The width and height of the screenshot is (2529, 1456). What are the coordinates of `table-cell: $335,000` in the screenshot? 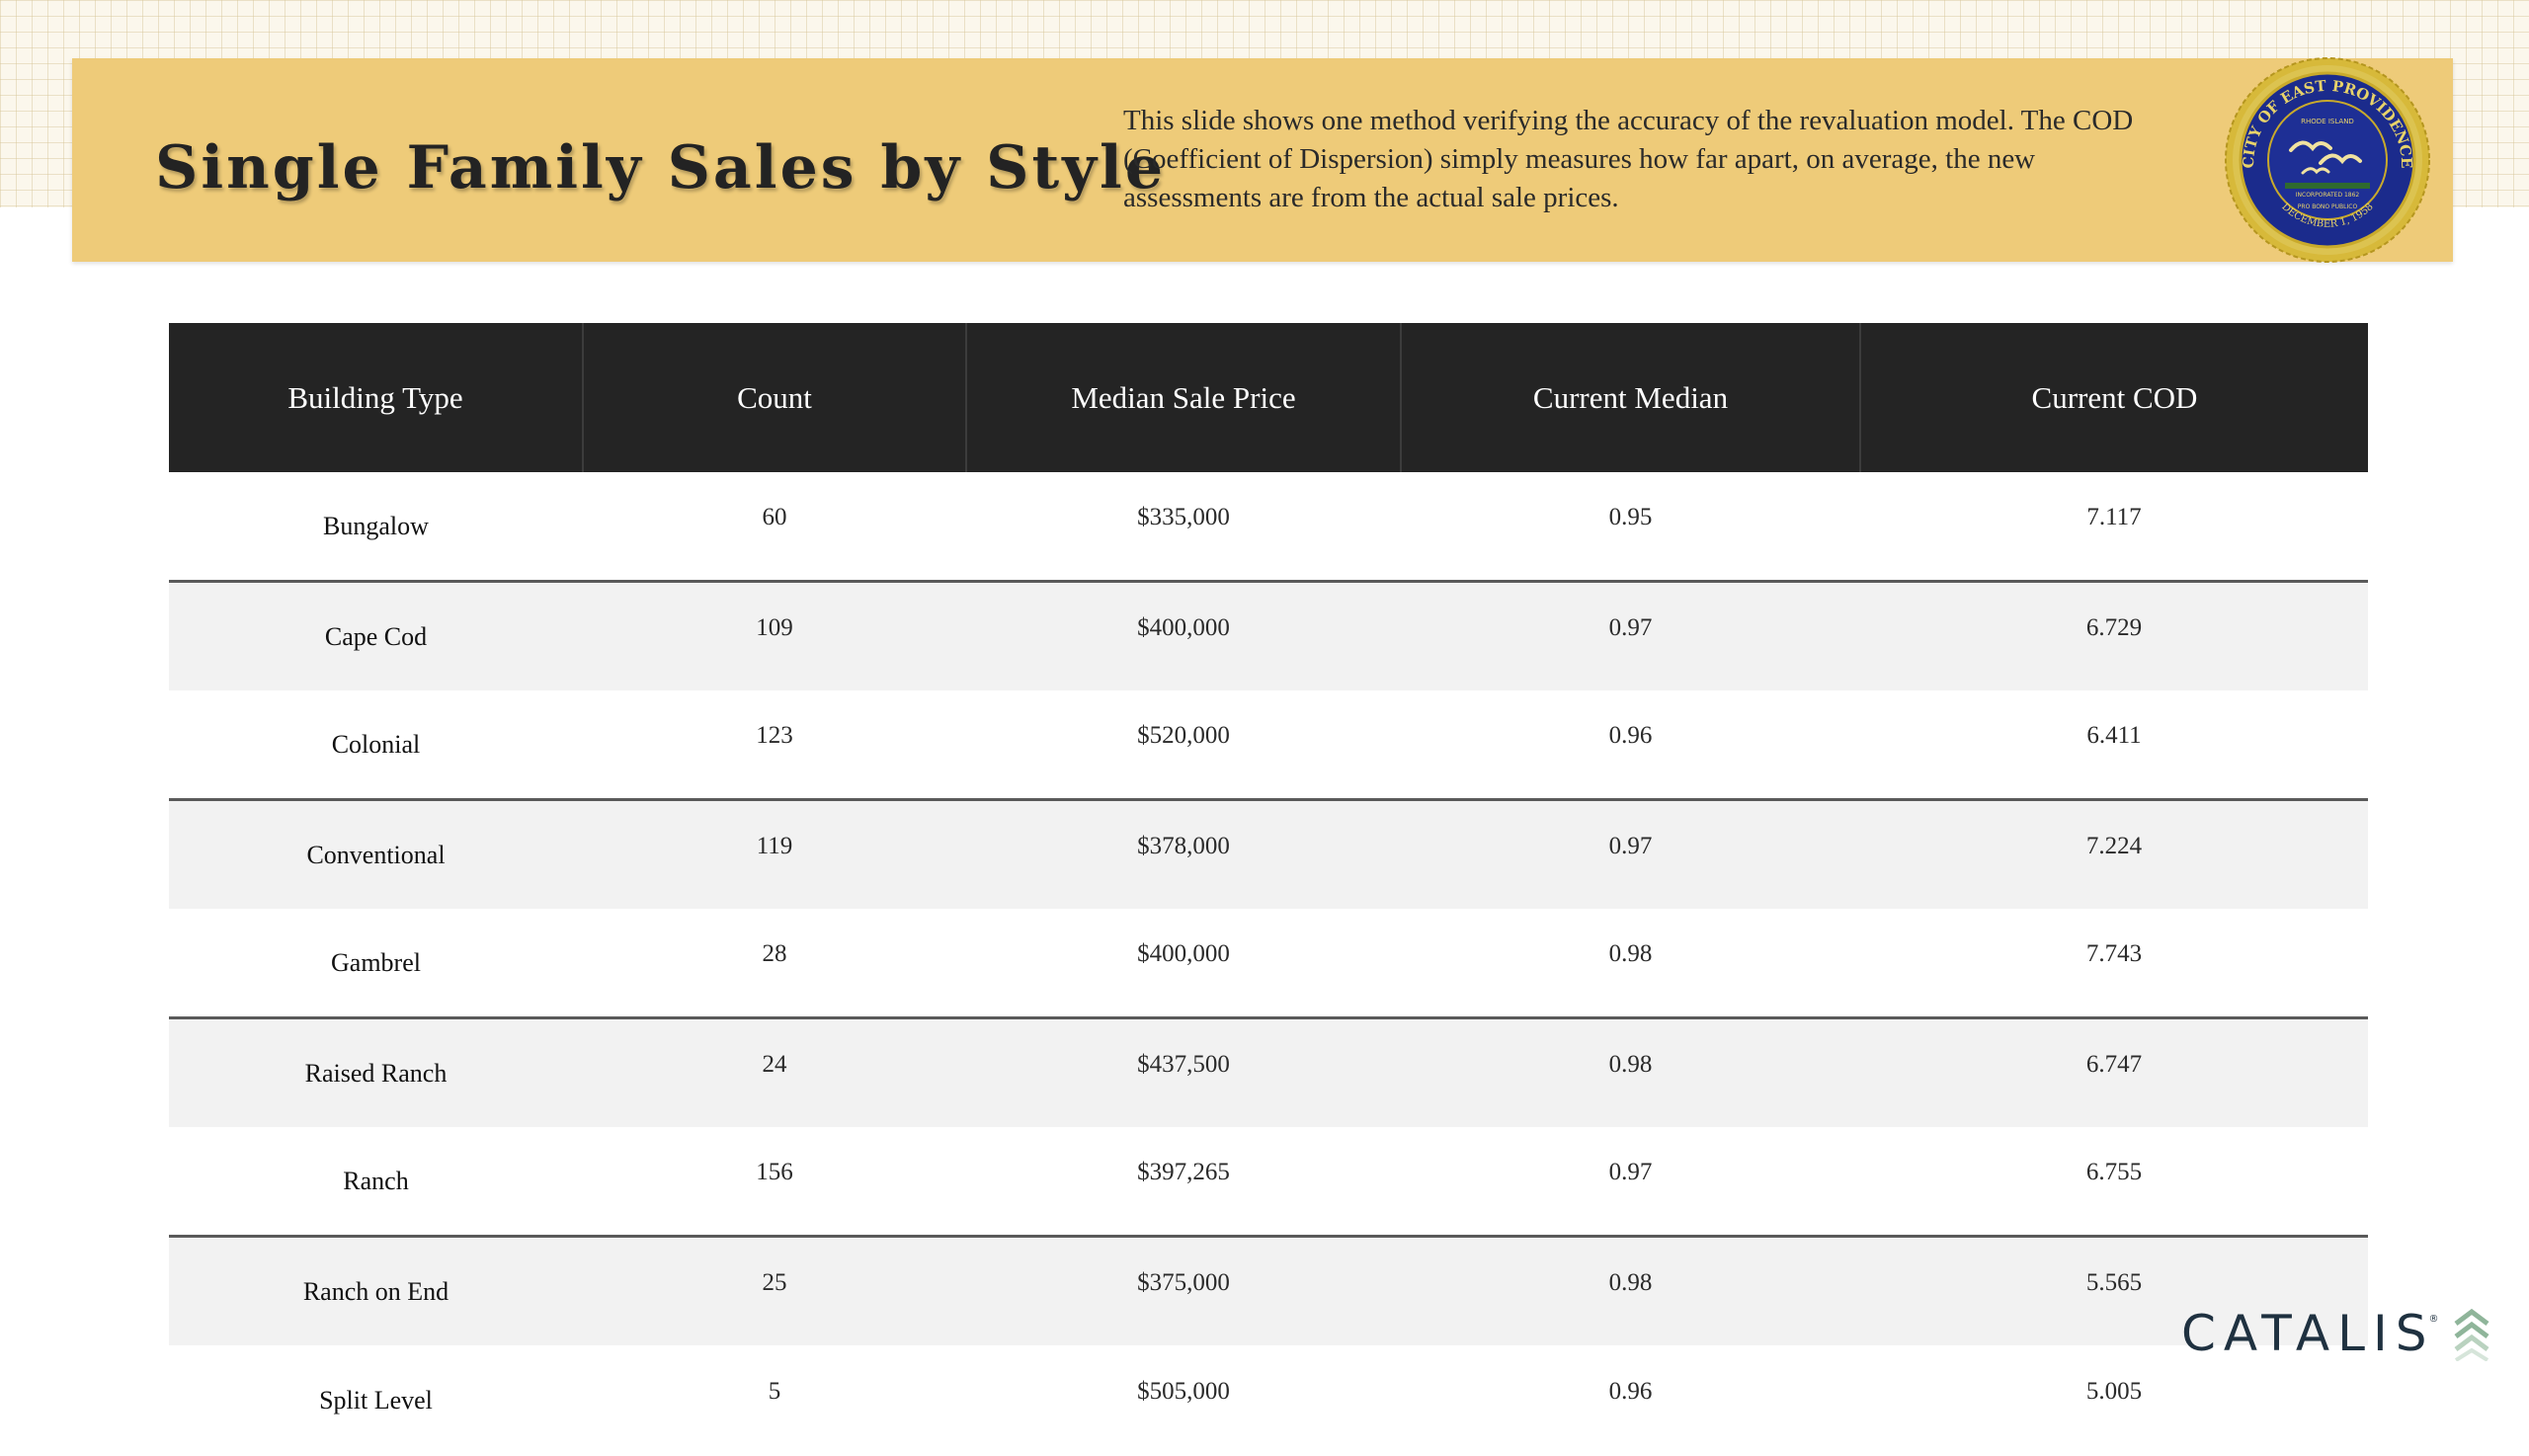 It's located at (1183, 516).